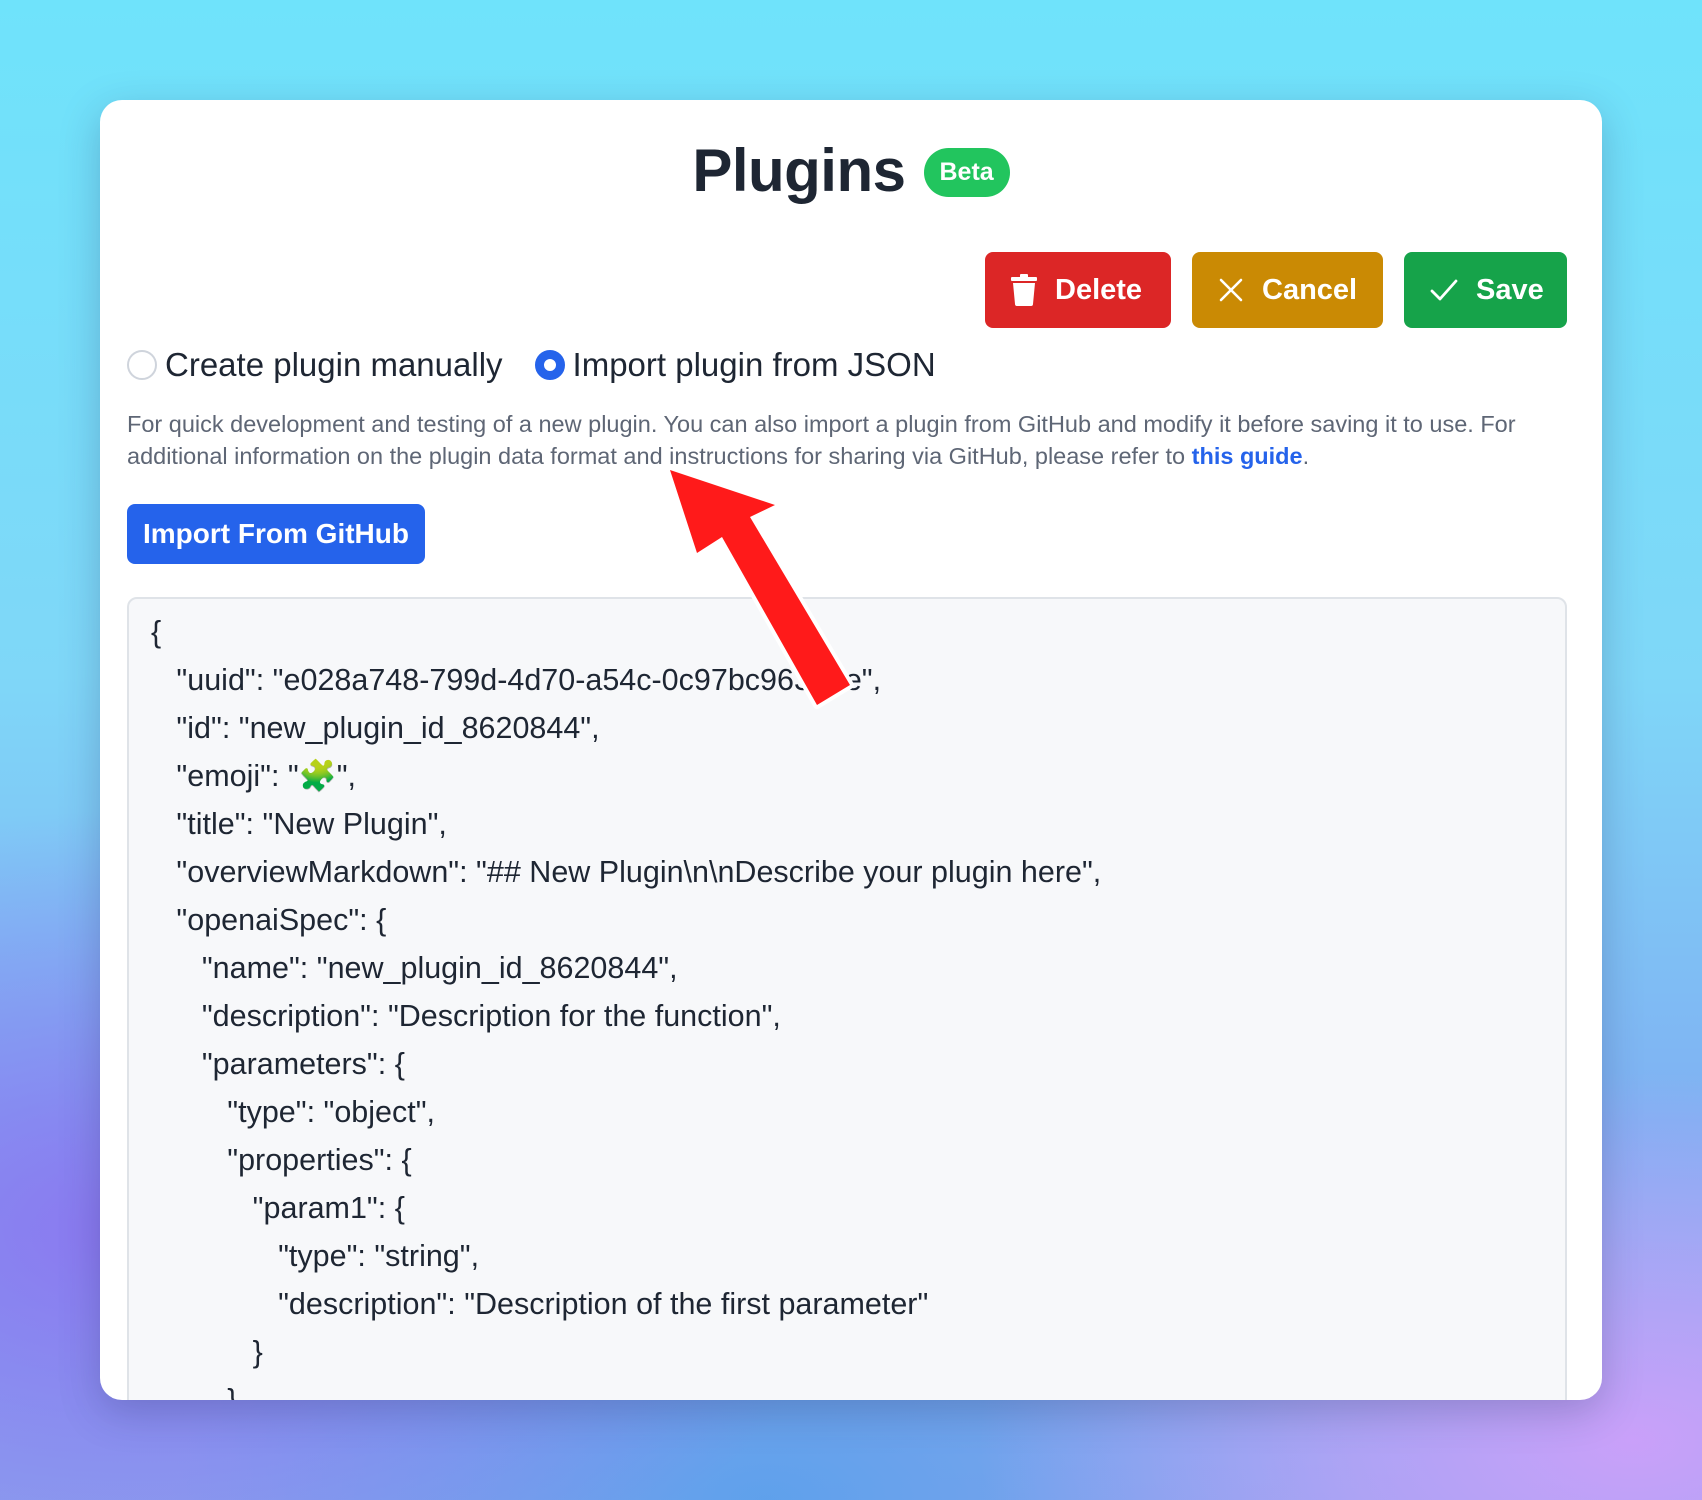 The height and width of the screenshot is (1500, 1702). What do you see at coordinates (142, 365) in the screenshot?
I see `radio-unchecked-icon` at bounding box center [142, 365].